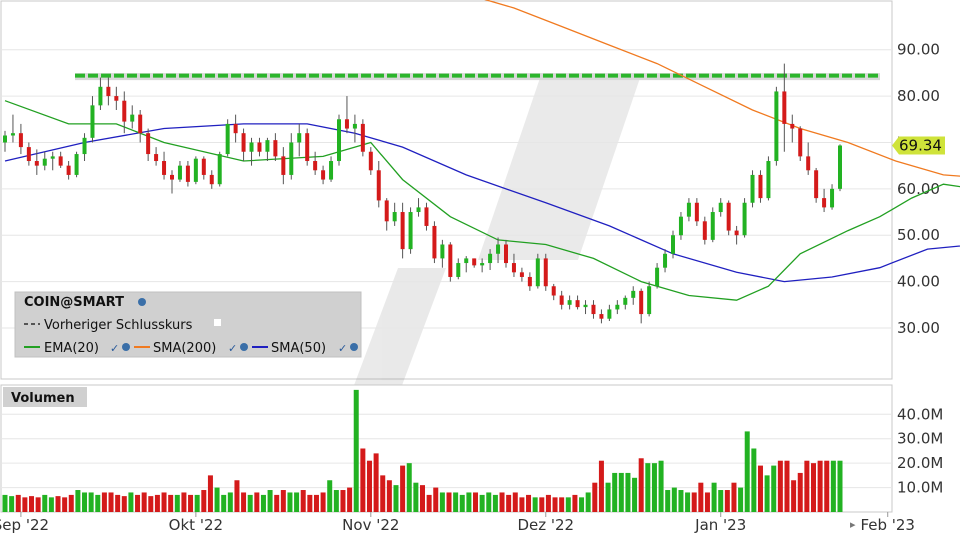 The height and width of the screenshot is (540, 960). What do you see at coordinates (114, 349) in the screenshot?
I see `ema20-edit-icon: ✓` at bounding box center [114, 349].